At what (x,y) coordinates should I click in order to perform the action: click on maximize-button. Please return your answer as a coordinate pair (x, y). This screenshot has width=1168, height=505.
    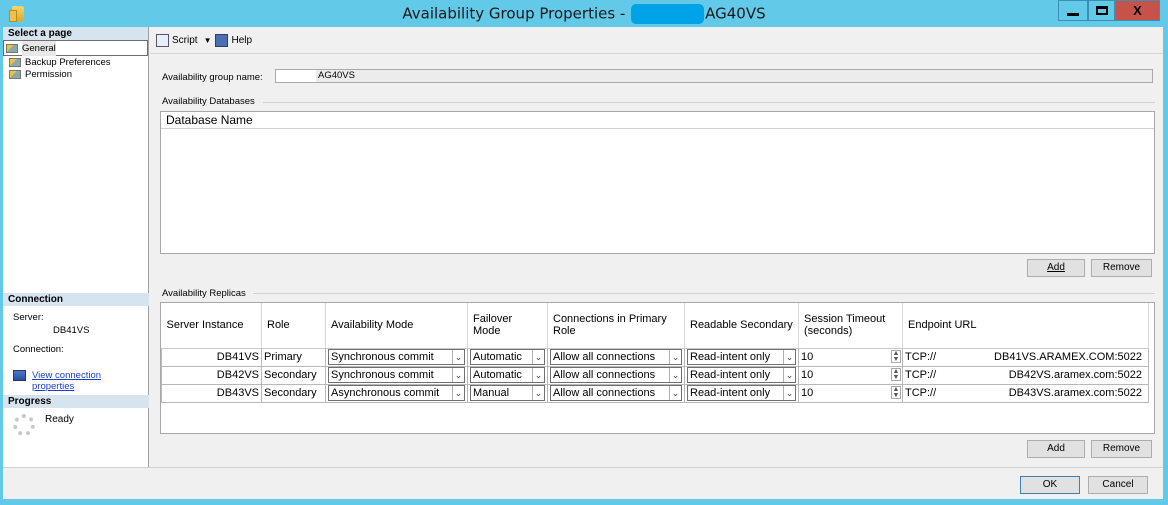
    Looking at the image, I should click on (1101, 10).